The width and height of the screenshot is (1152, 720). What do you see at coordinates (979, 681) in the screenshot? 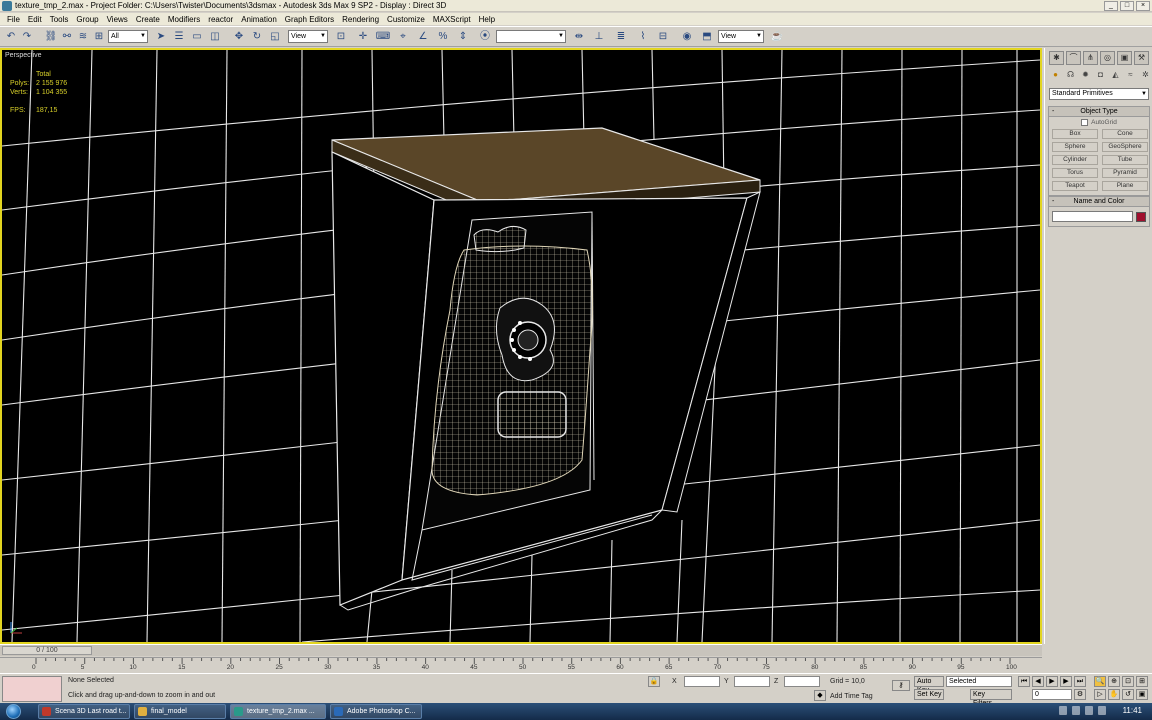
I see `key-selection-dropdown: Selected` at bounding box center [979, 681].